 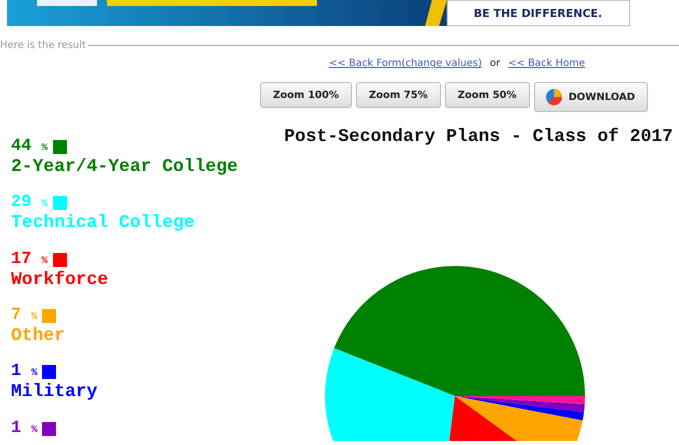 I want to click on zoom-button: Zoom 75%, so click(x=398, y=95).